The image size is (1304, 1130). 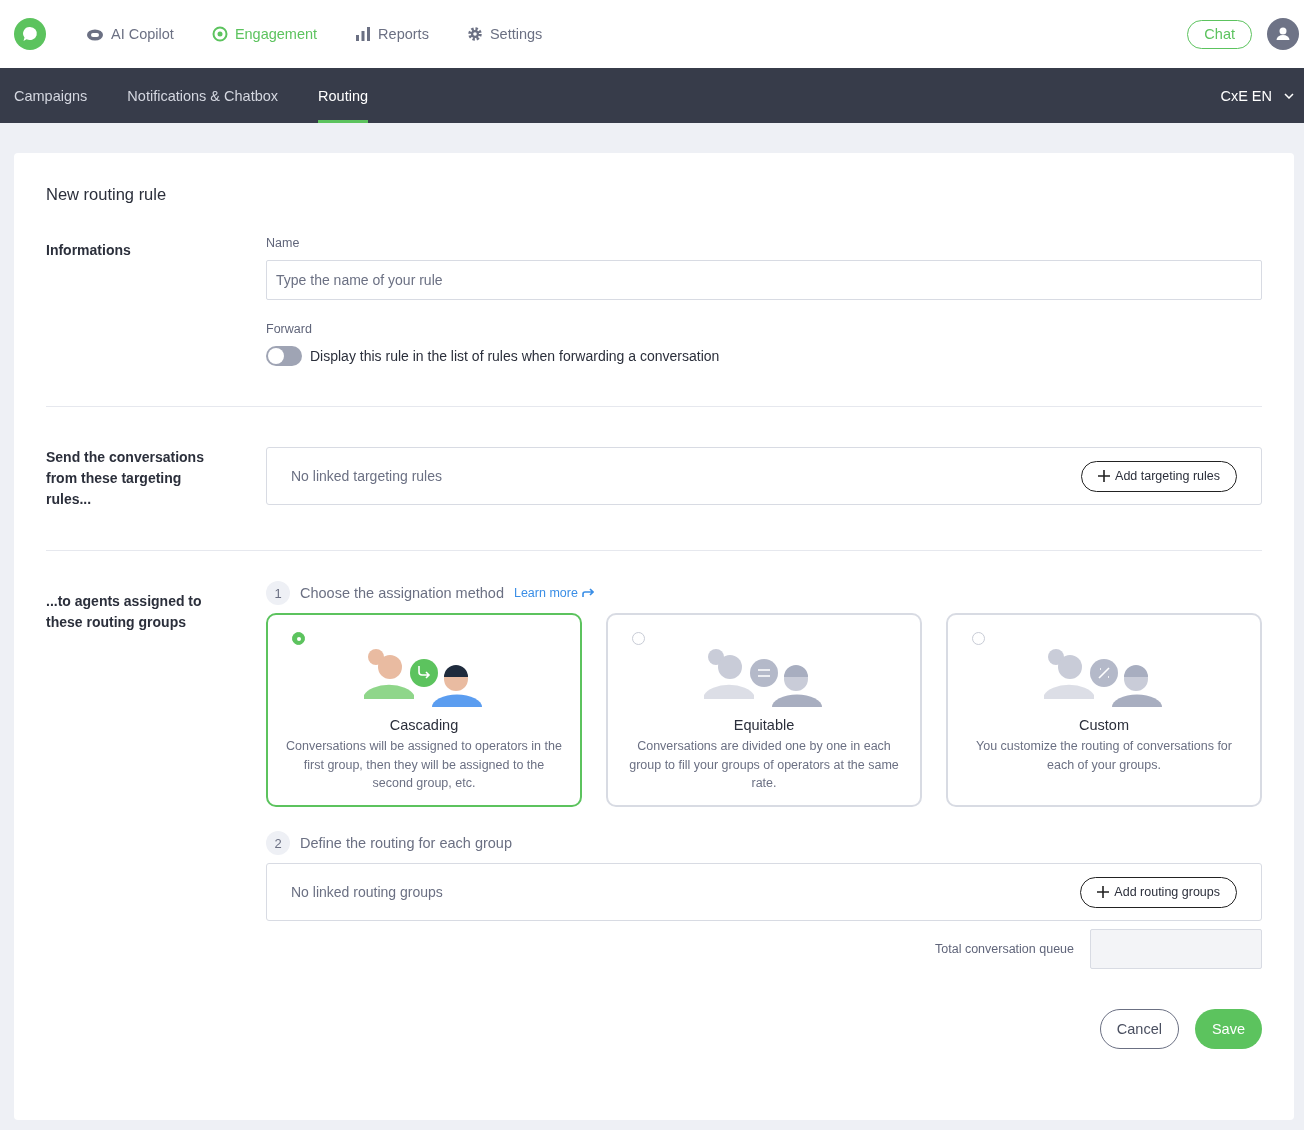 I want to click on field-label: Name, so click(x=283, y=243).